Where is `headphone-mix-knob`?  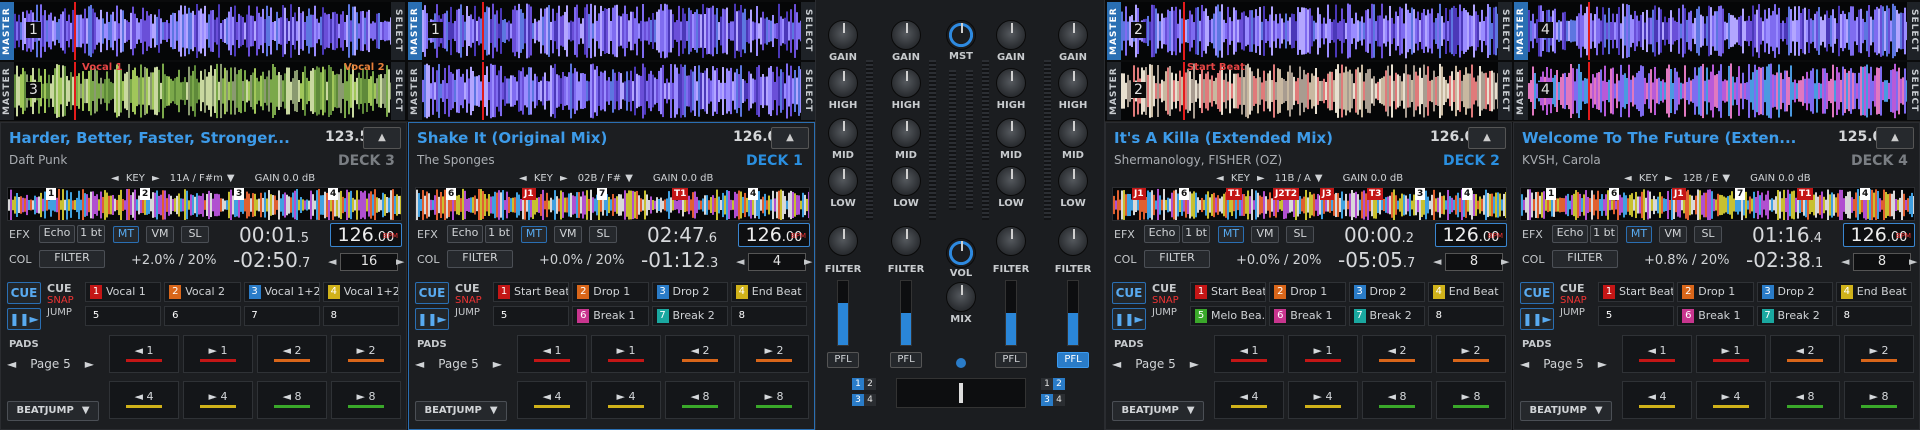 headphone-mix-knob is located at coordinates (961, 297).